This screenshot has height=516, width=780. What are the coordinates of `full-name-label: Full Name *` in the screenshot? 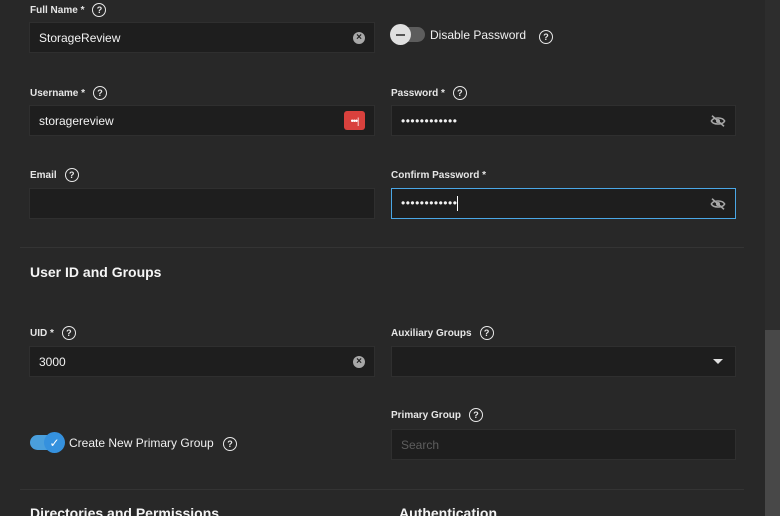 It's located at (57, 10).